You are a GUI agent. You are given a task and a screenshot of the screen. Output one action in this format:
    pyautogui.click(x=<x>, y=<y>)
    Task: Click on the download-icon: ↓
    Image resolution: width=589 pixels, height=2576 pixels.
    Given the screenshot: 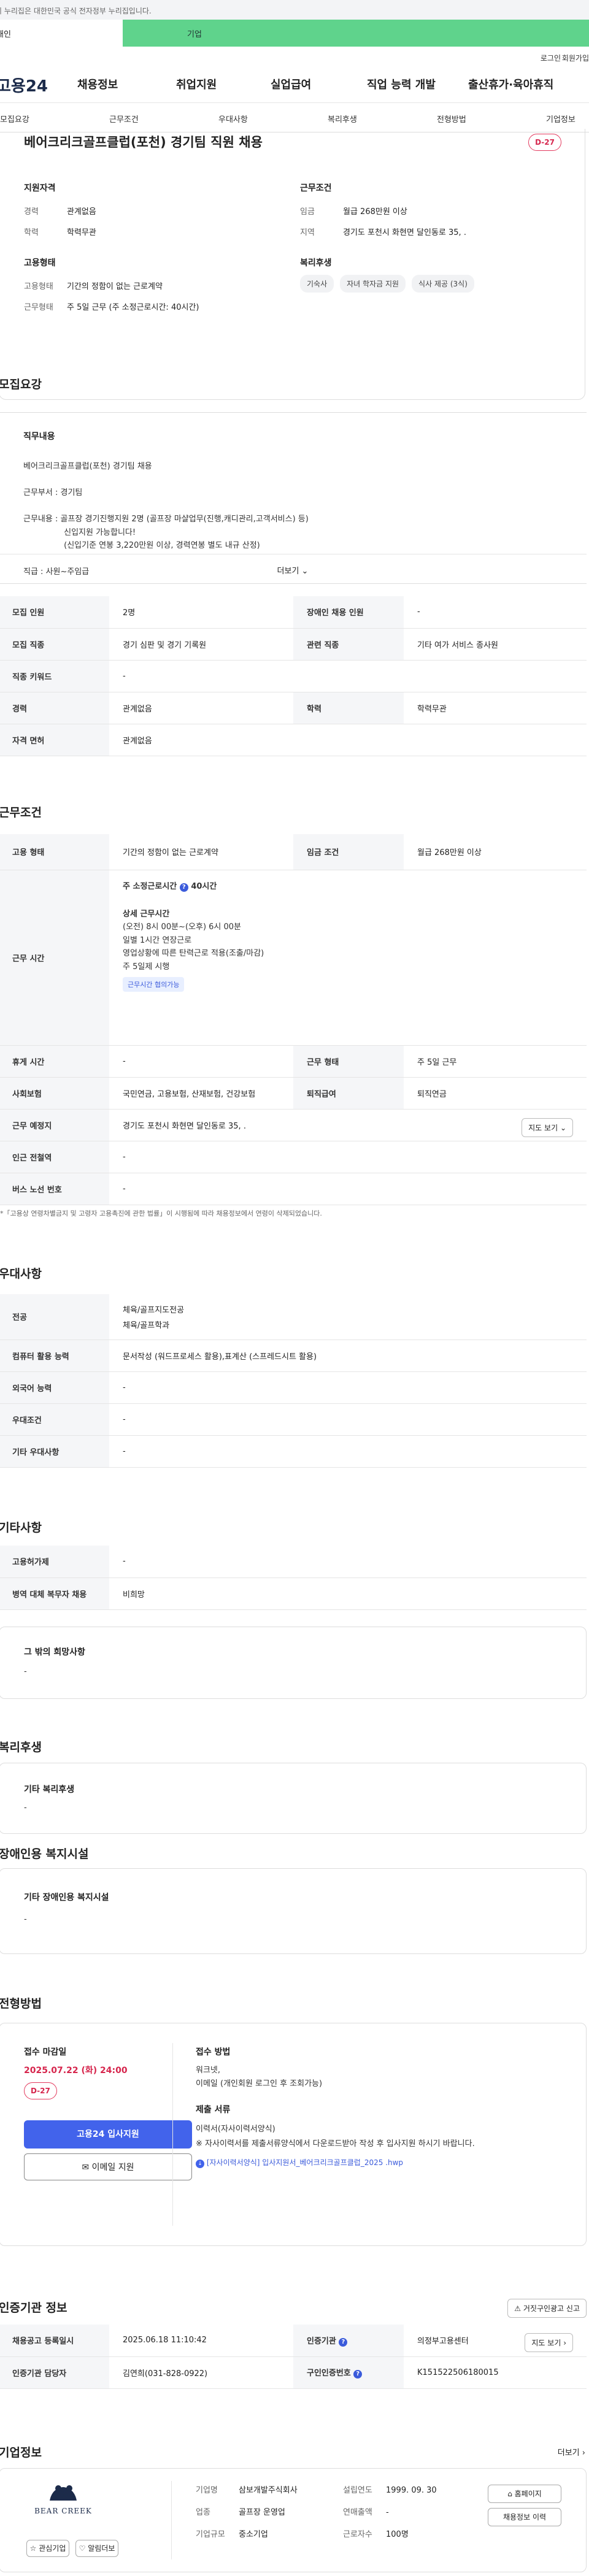 What is the action you would take?
    pyautogui.click(x=200, y=2164)
    